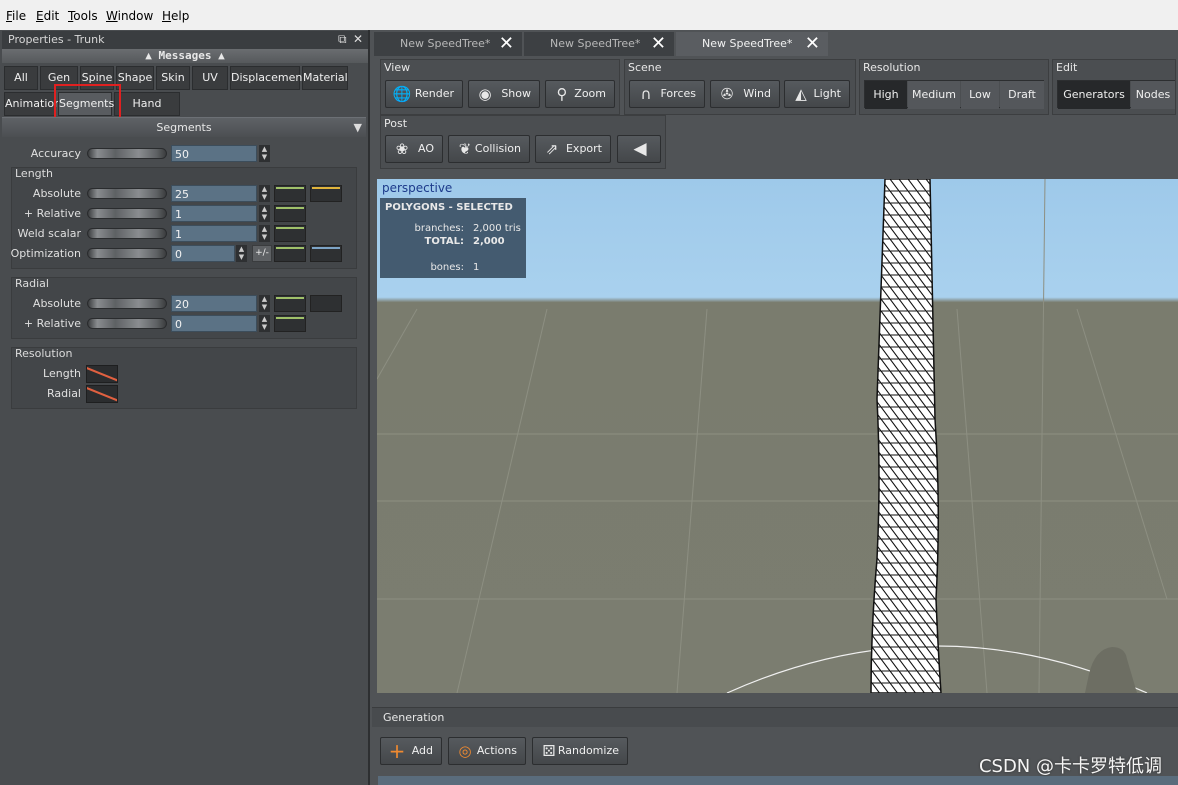 The height and width of the screenshot is (785, 1178). I want to click on optimization-curve-a, so click(290, 253).